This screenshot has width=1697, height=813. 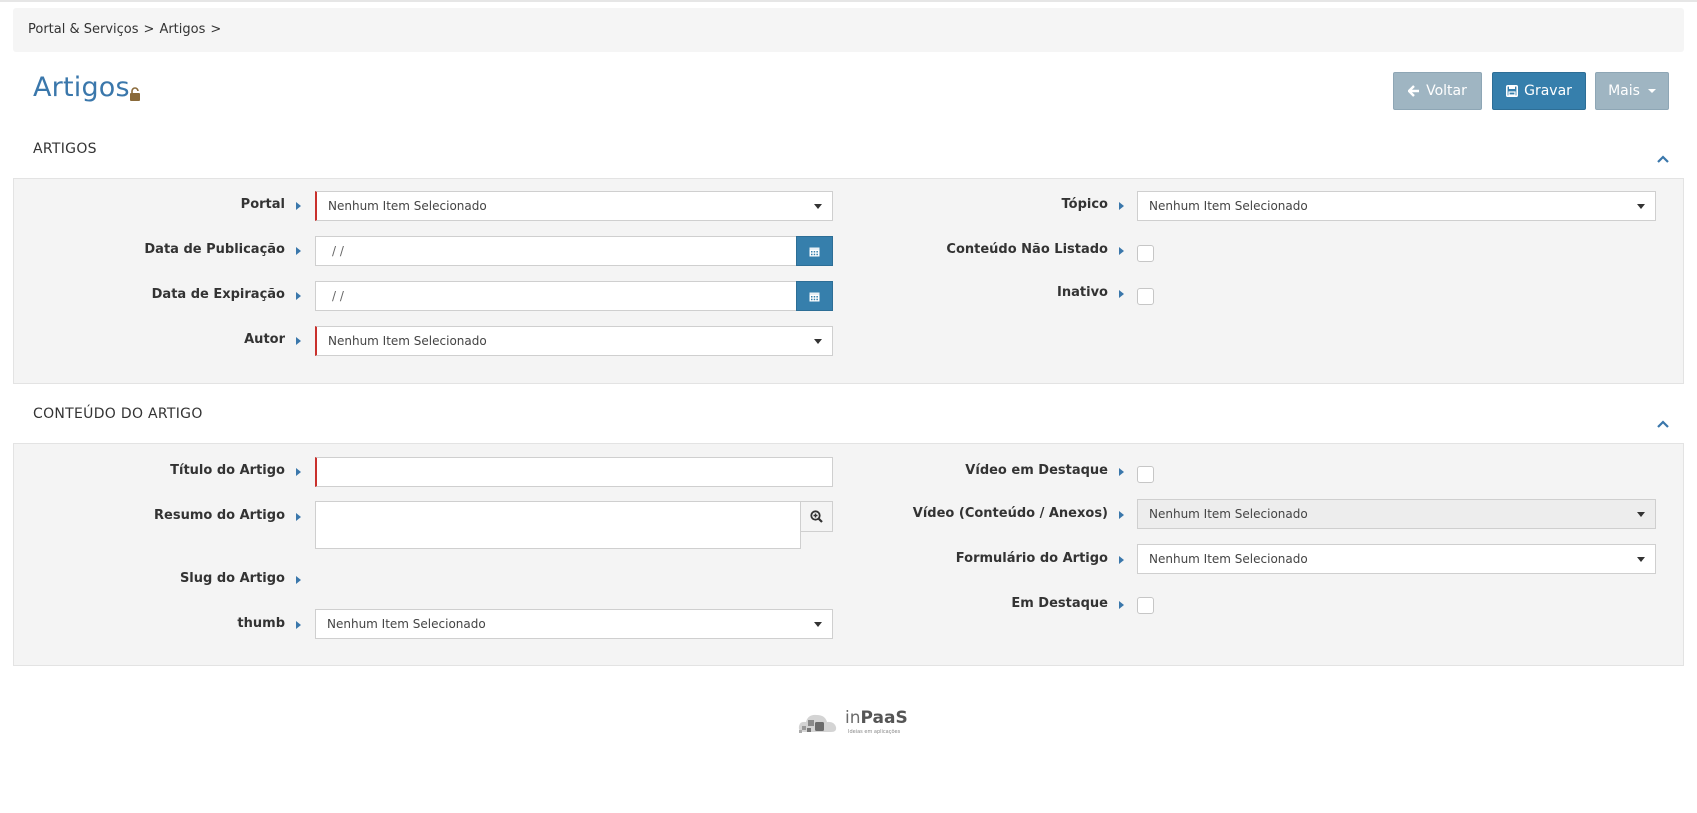 What do you see at coordinates (218, 294) in the screenshot?
I see `exp-date-label: Data de Expiração` at bounding box center [218, 294].